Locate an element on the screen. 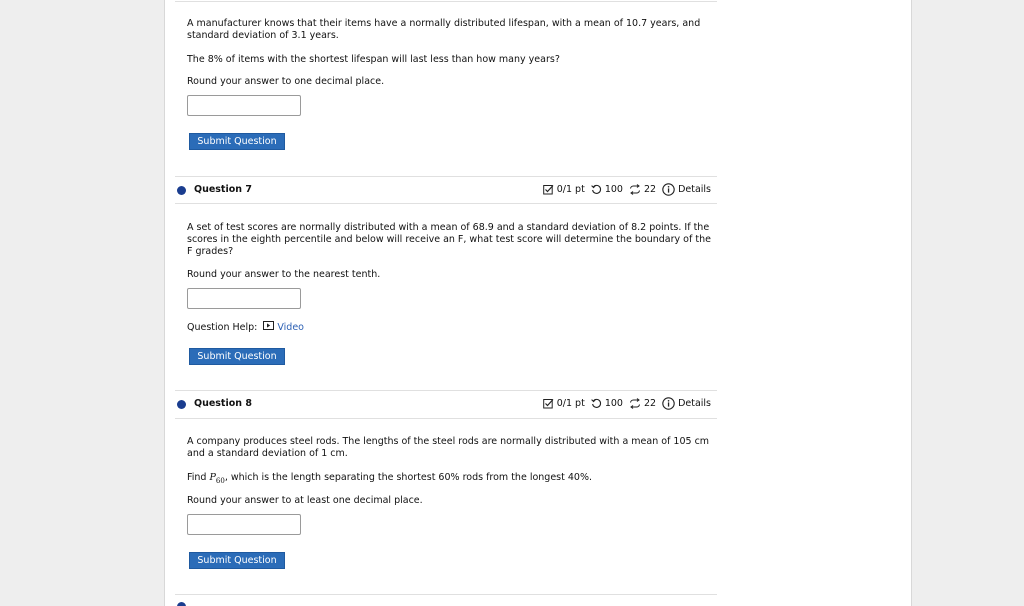  q8-tries: 100 is located at coordinates (607, 403).